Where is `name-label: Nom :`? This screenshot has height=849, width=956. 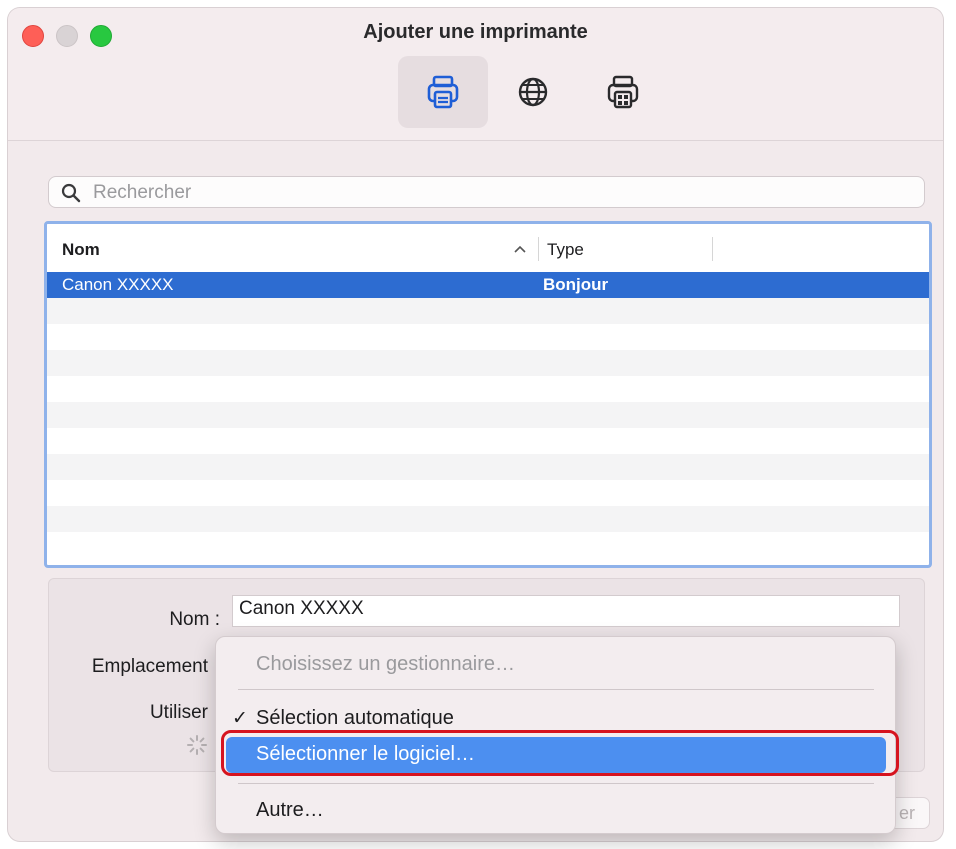
name-label: Nom : is located at coordinates (194, 619).